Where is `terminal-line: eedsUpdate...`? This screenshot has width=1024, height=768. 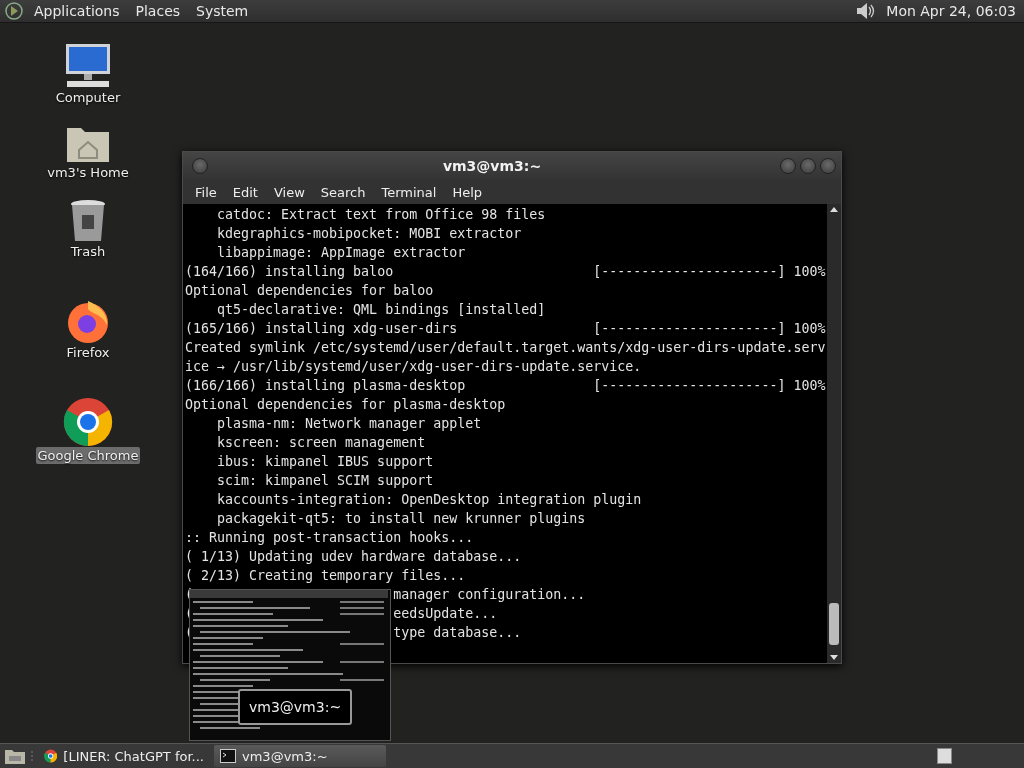 terminal-line: eedsUpdate... is located at coordinates (445, 614).